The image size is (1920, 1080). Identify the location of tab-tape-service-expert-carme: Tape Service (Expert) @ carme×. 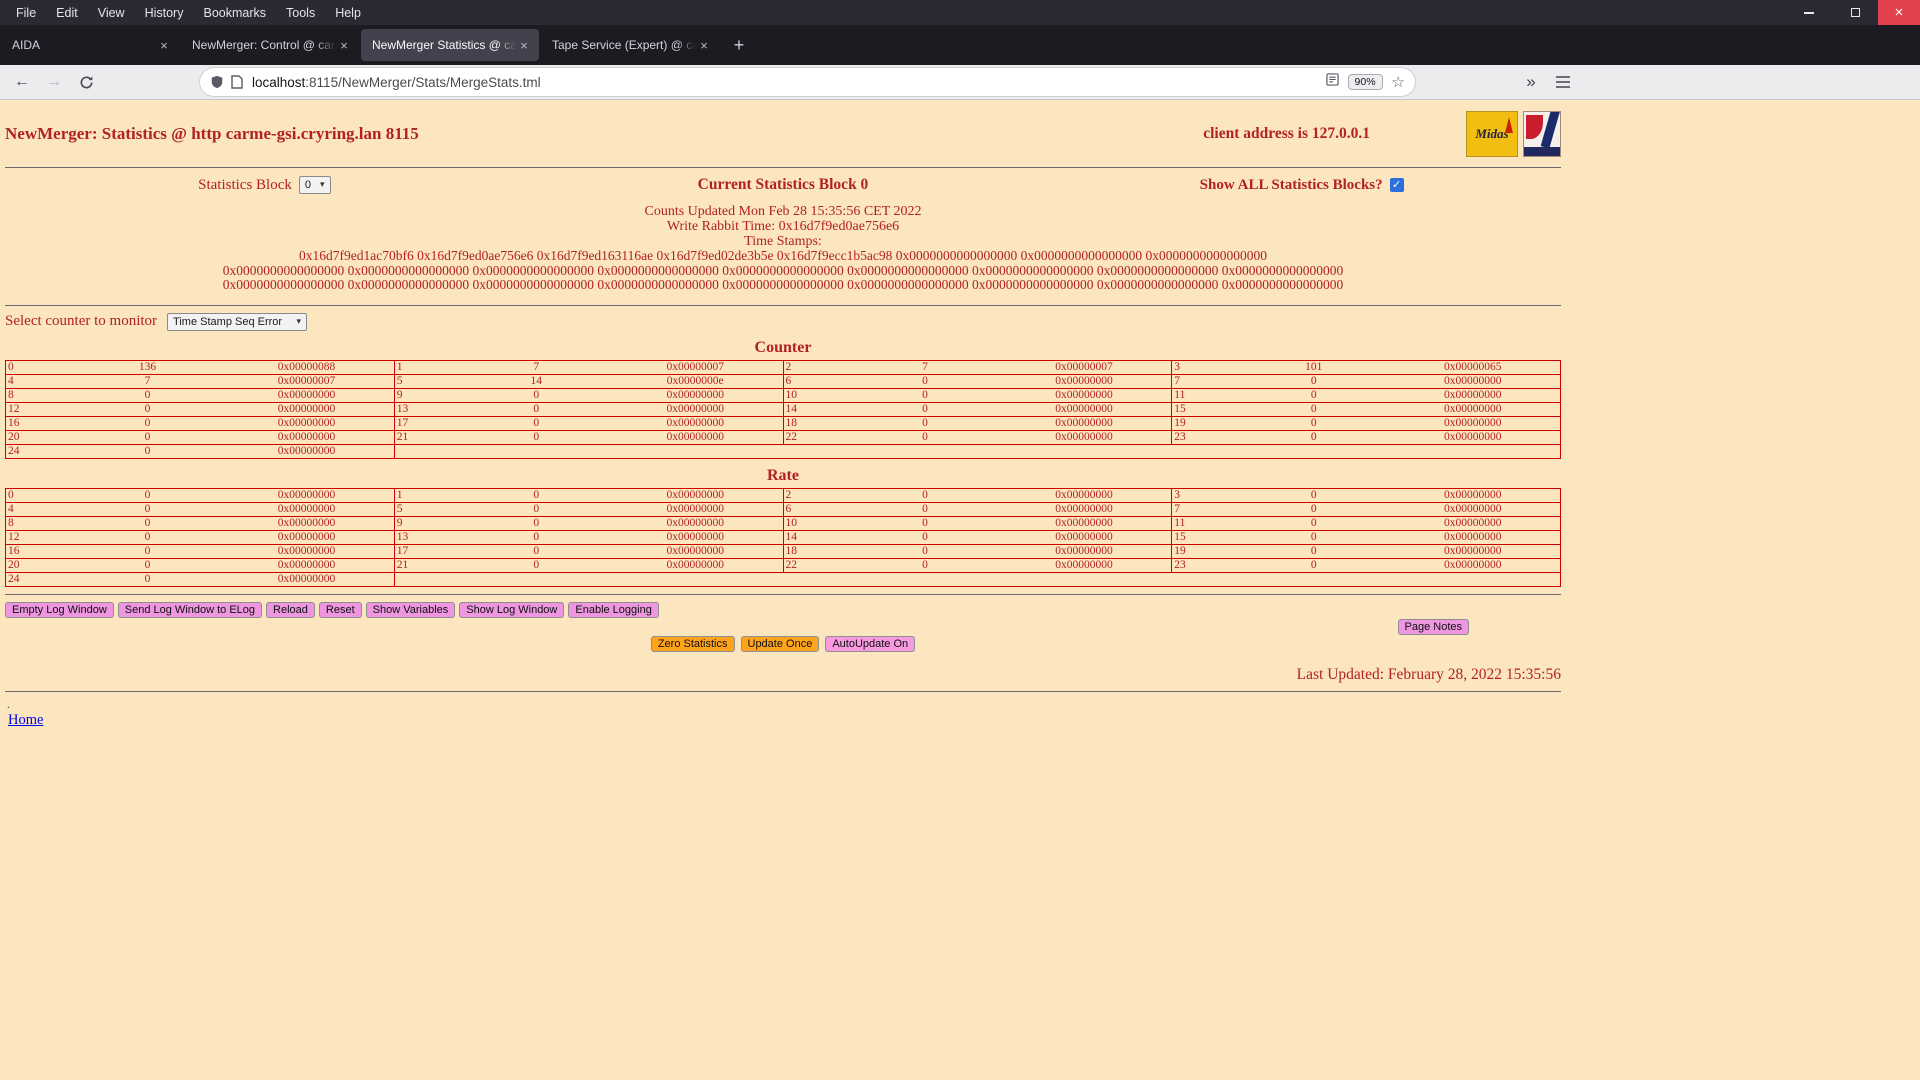
(630, 45).